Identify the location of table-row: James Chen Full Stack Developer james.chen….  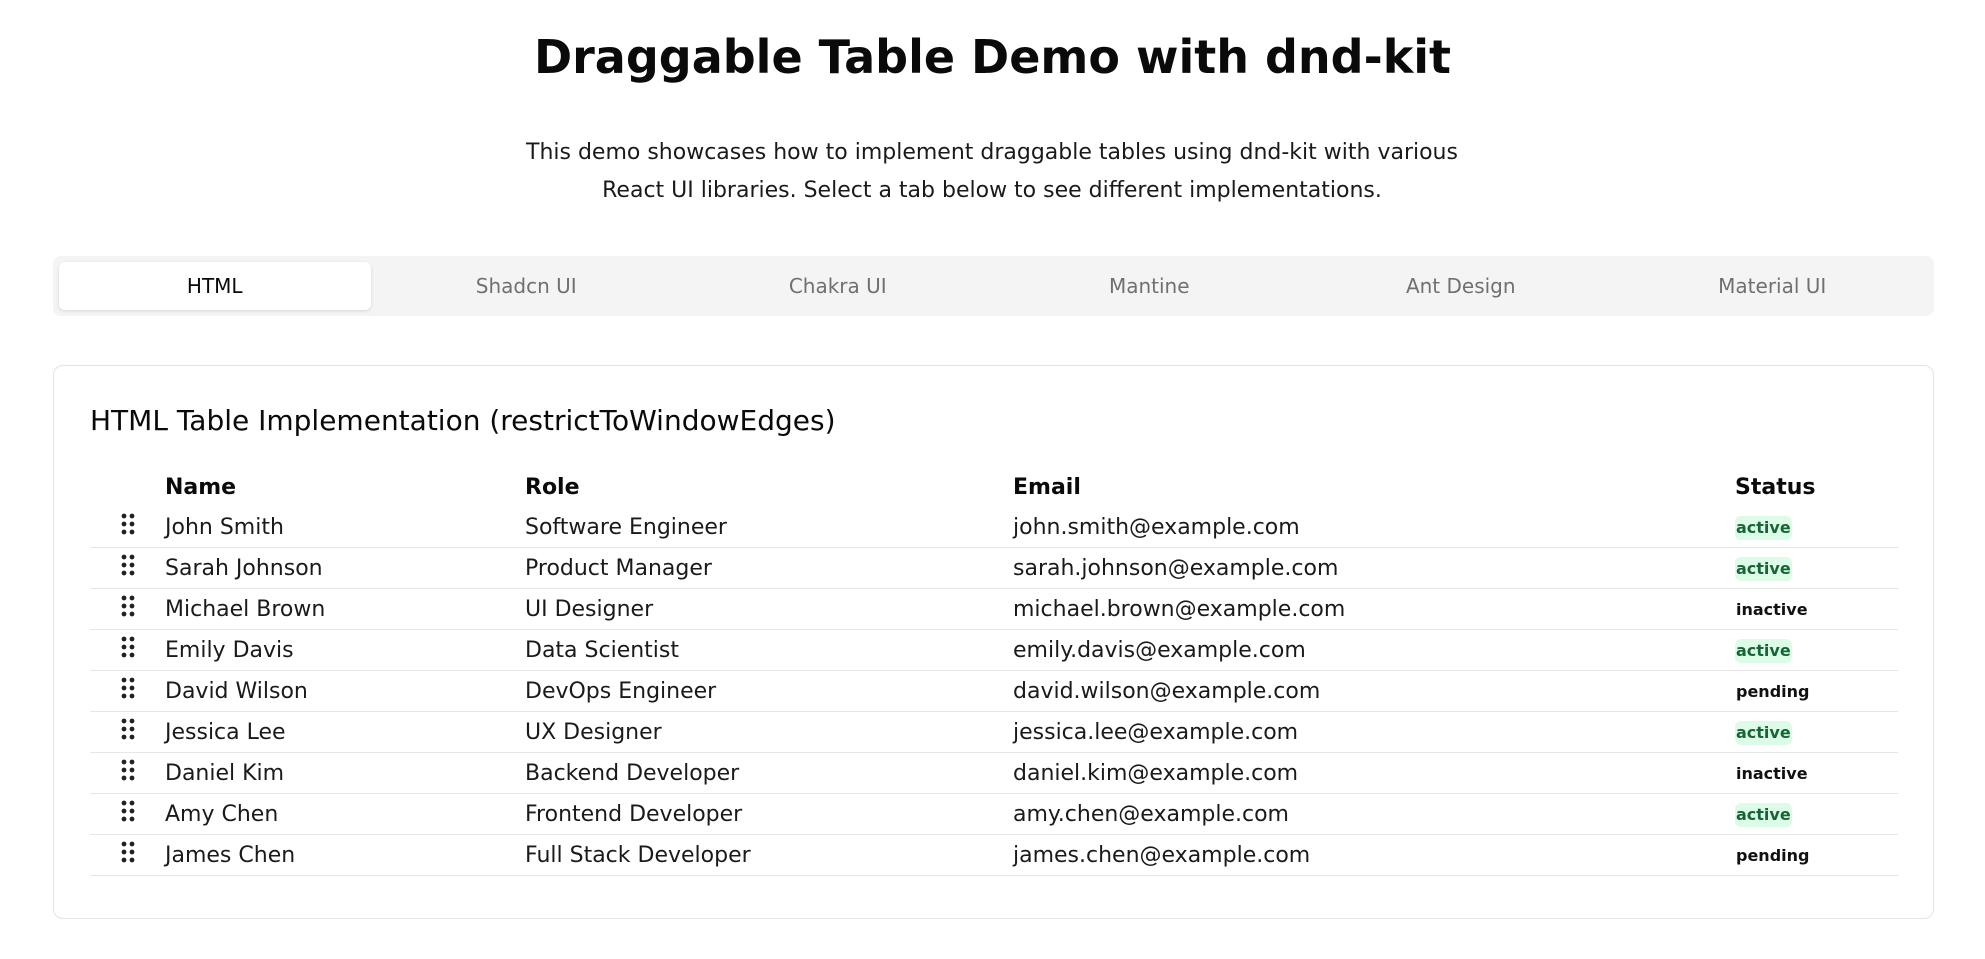
(994, 855).